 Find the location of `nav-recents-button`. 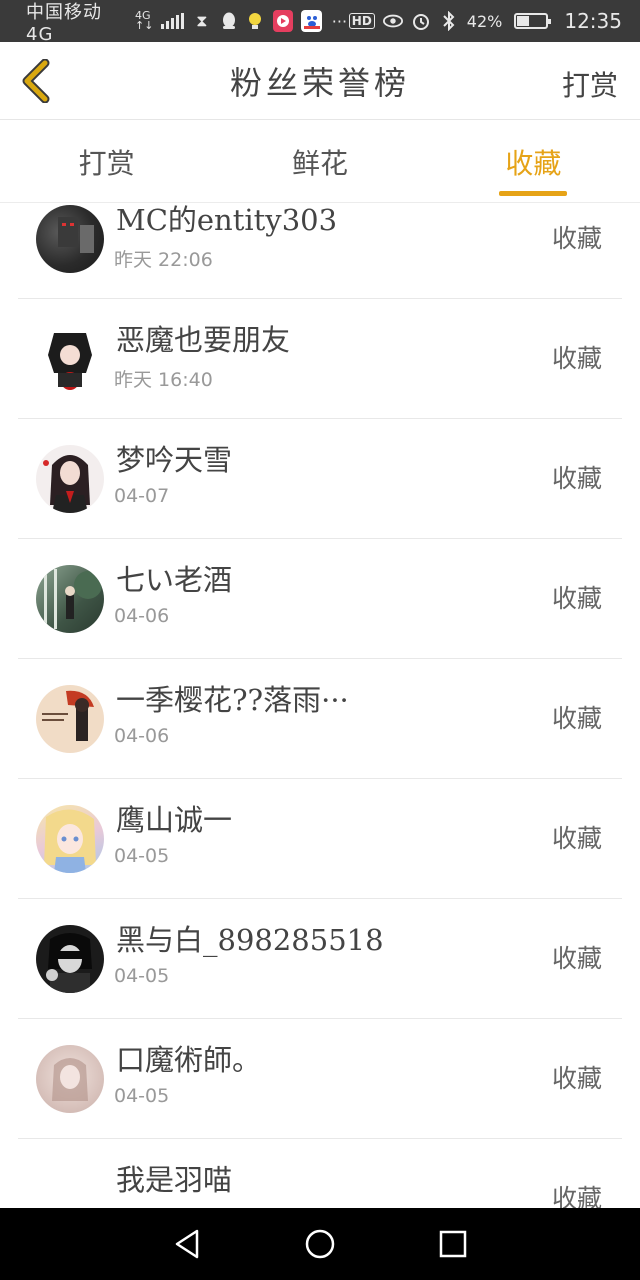

nav-recents-button is located at coordinates (453, 1244).